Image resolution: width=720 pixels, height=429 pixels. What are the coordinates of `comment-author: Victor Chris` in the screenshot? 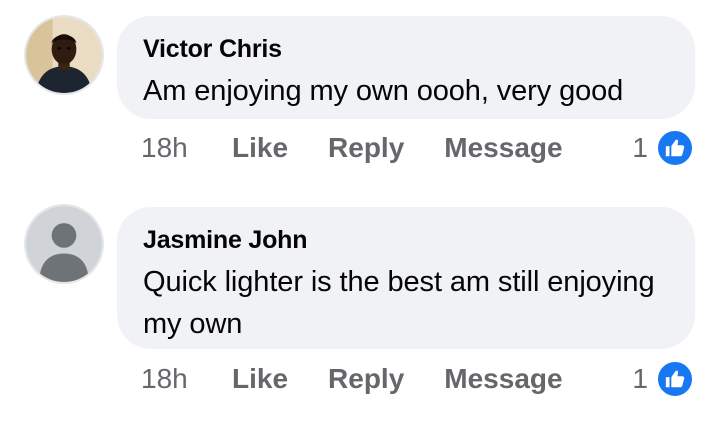 It's located at (406, 49).